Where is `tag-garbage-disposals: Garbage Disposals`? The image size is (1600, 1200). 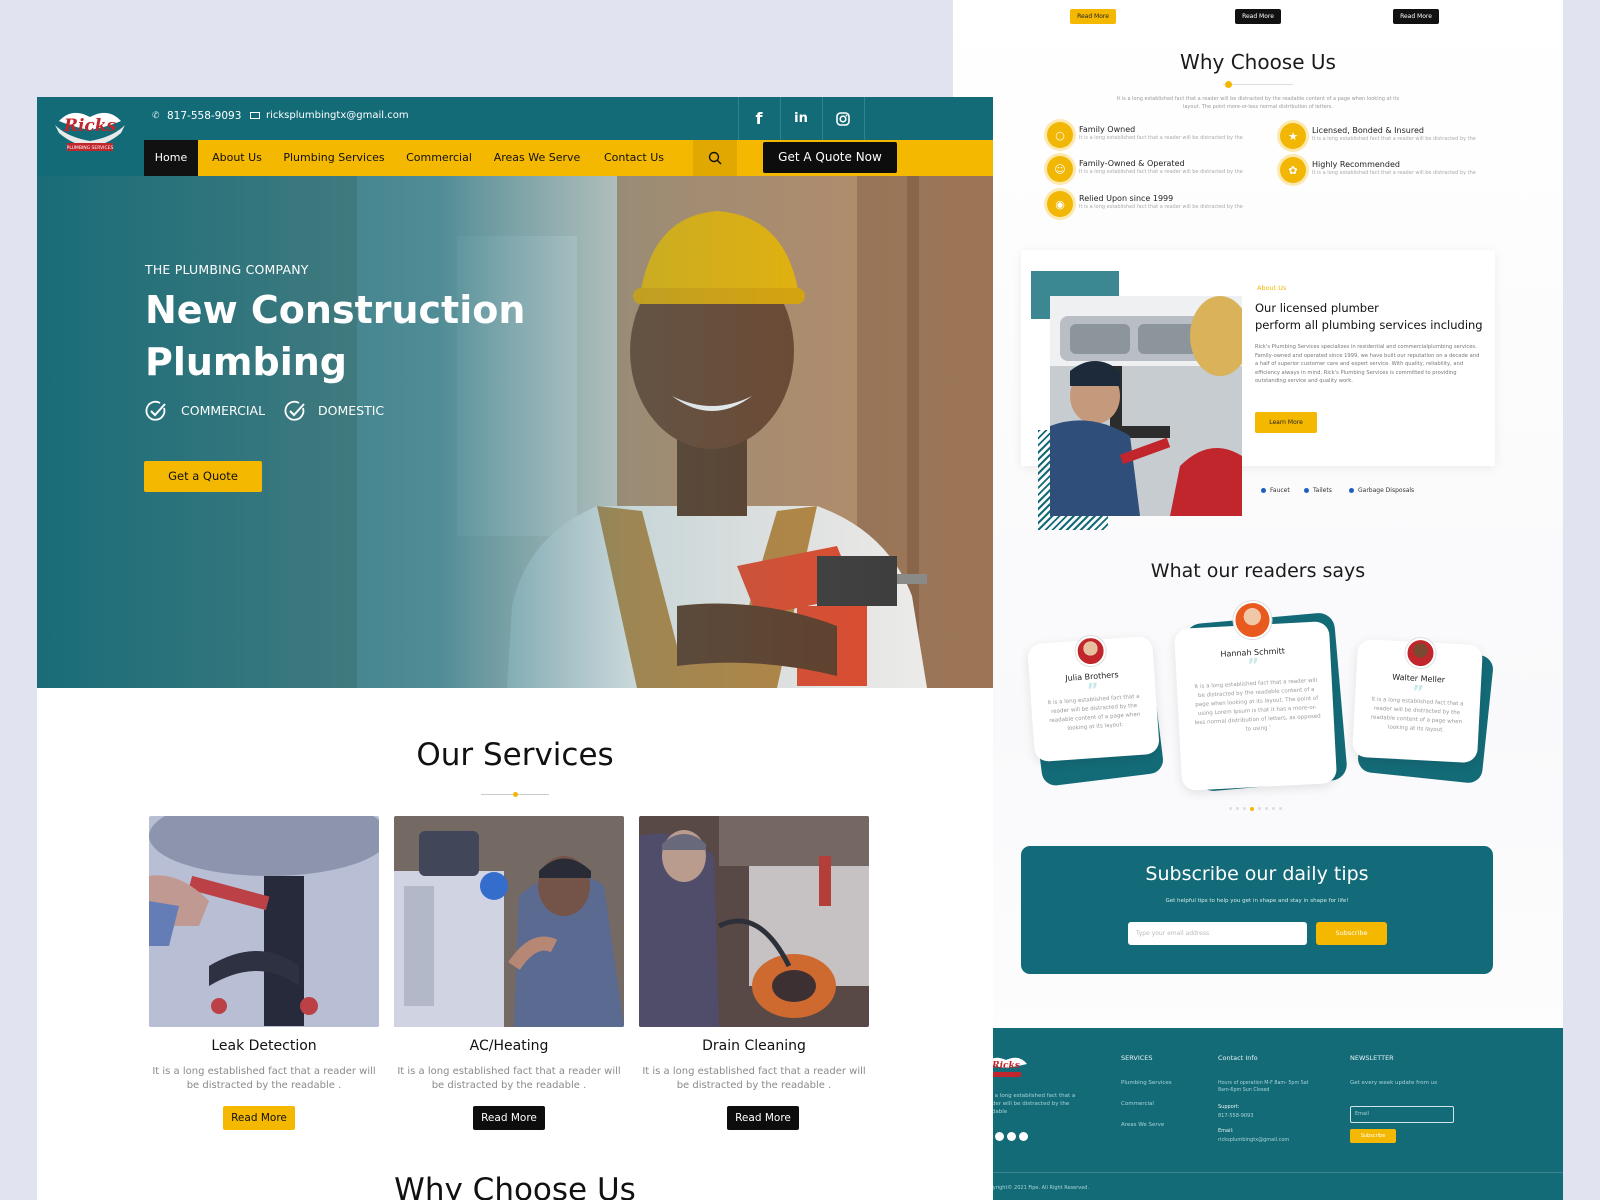 tag-garbage-disposals: Garbage Disposals is located at coordinates (1386, 490).